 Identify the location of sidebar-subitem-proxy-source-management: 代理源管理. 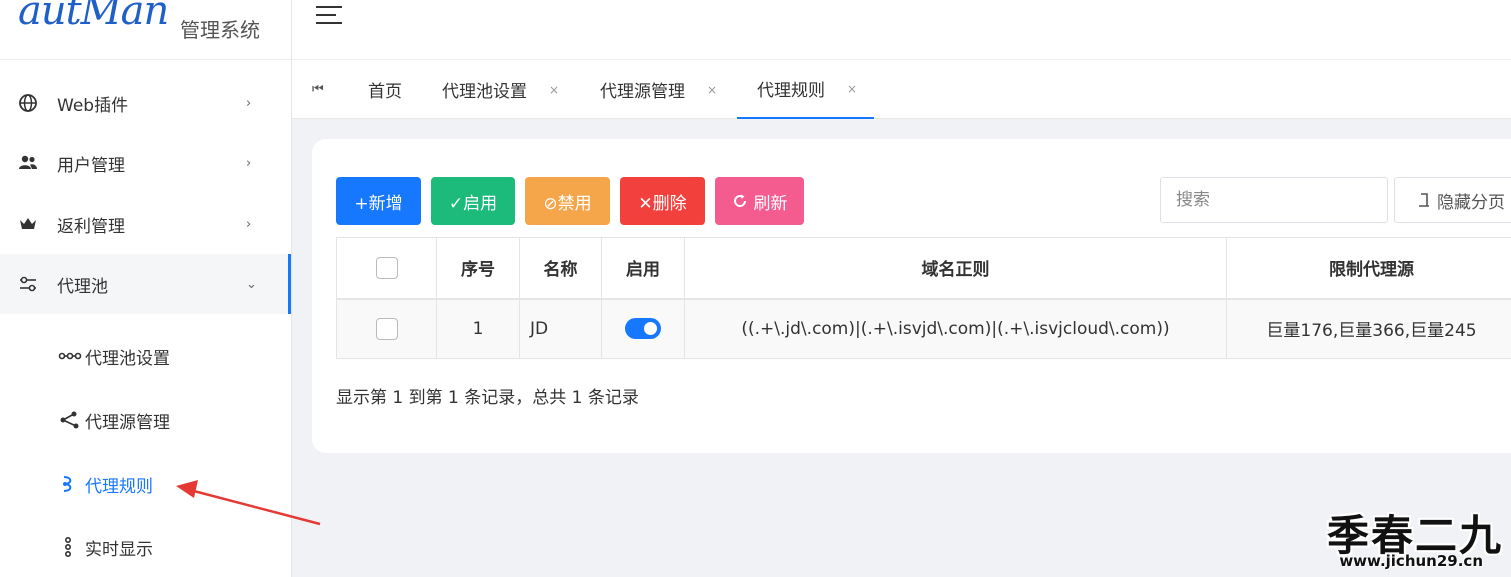
(145, 420).